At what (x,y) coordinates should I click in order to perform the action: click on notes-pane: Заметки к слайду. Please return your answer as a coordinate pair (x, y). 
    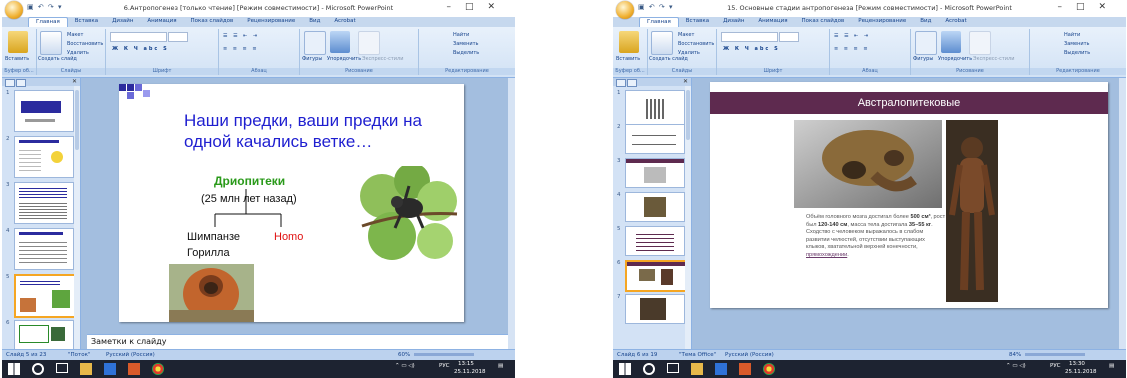
    Looking at the image, I should click on (299, 341).